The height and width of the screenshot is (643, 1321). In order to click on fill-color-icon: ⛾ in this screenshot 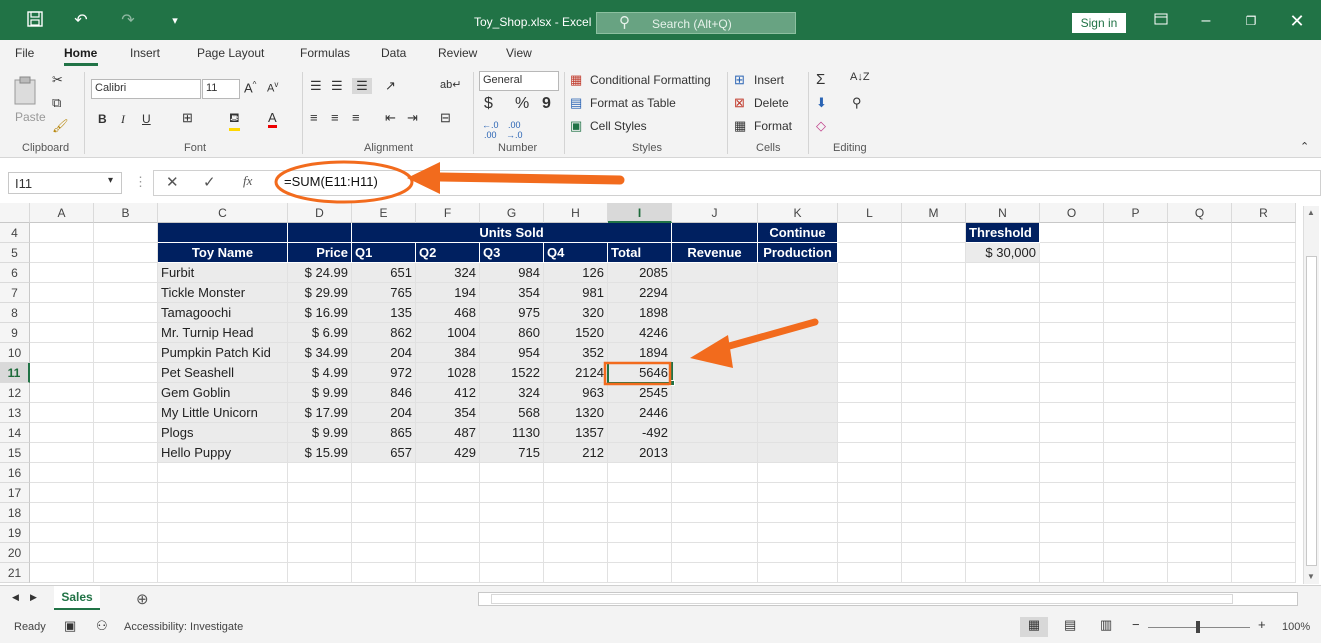, I will do `click(234, 120)`.